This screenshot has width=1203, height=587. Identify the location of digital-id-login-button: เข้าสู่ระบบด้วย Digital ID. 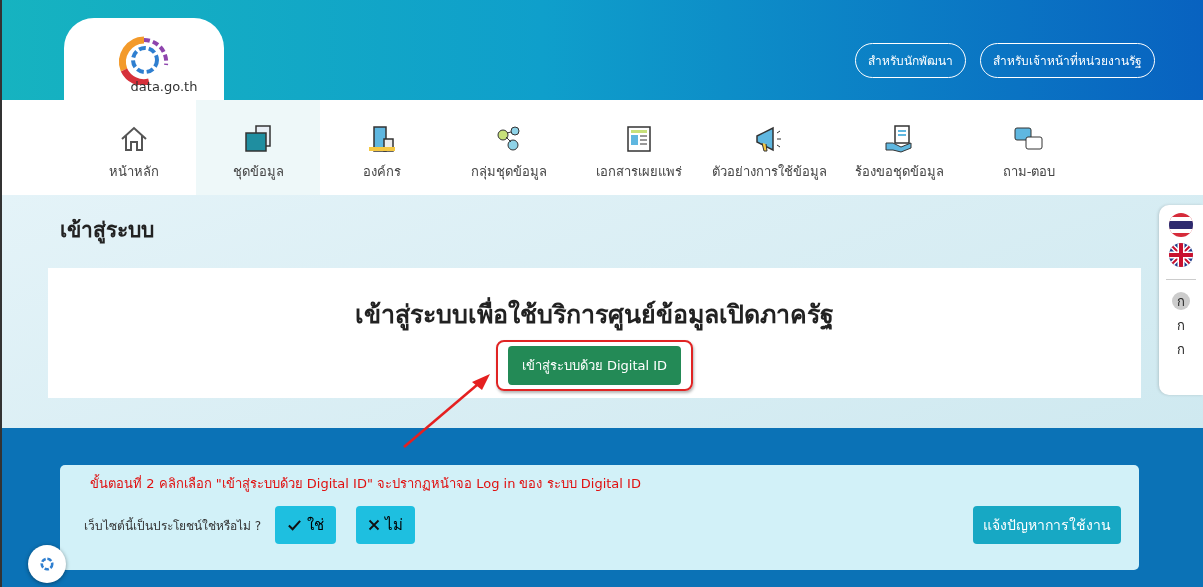
(594, 365).